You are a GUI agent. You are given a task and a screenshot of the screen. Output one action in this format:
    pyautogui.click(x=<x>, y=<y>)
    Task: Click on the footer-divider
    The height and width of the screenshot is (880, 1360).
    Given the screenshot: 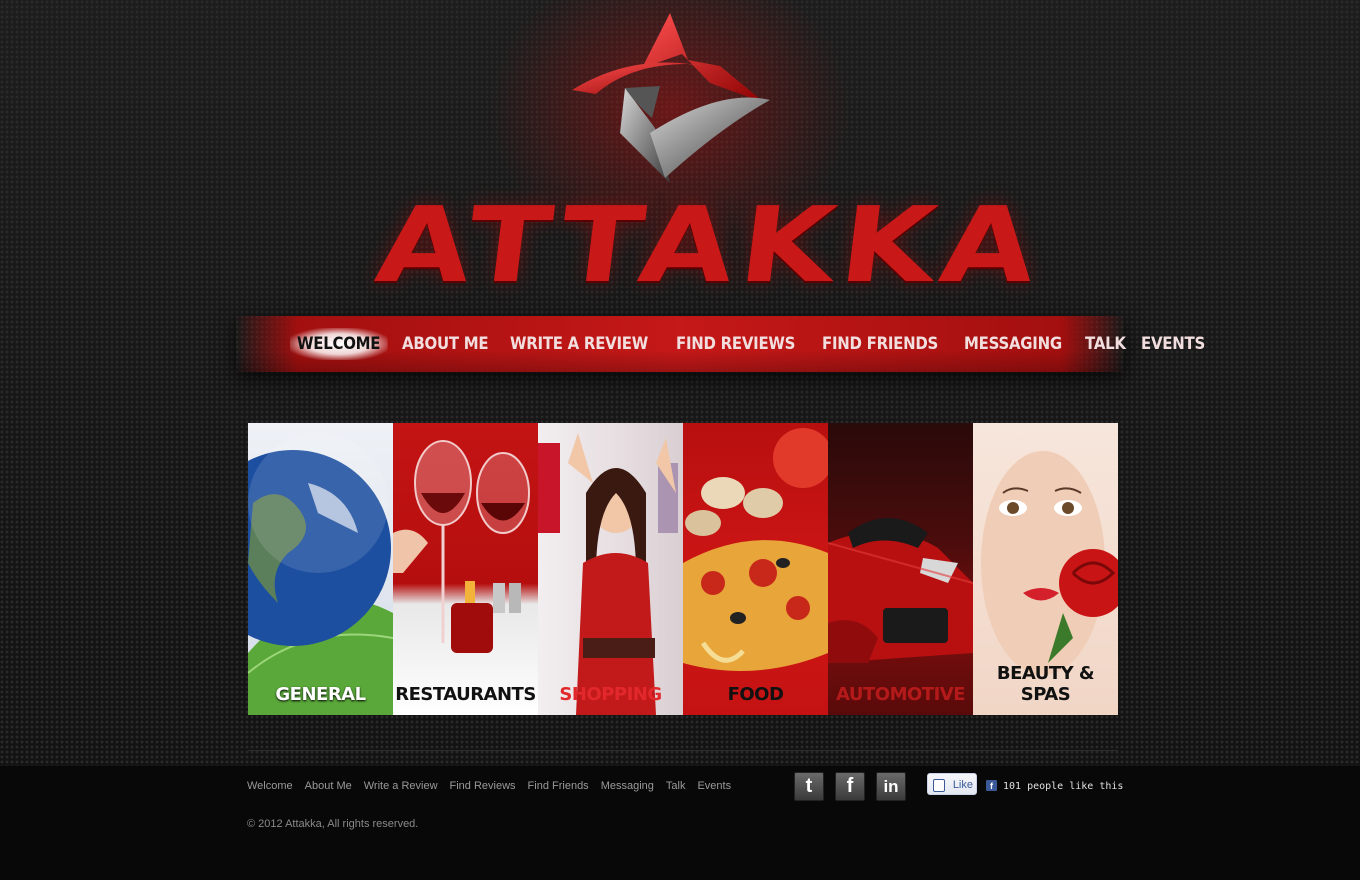 What is the action you would take?
    pyautogui.click(x=683, y=750)
    